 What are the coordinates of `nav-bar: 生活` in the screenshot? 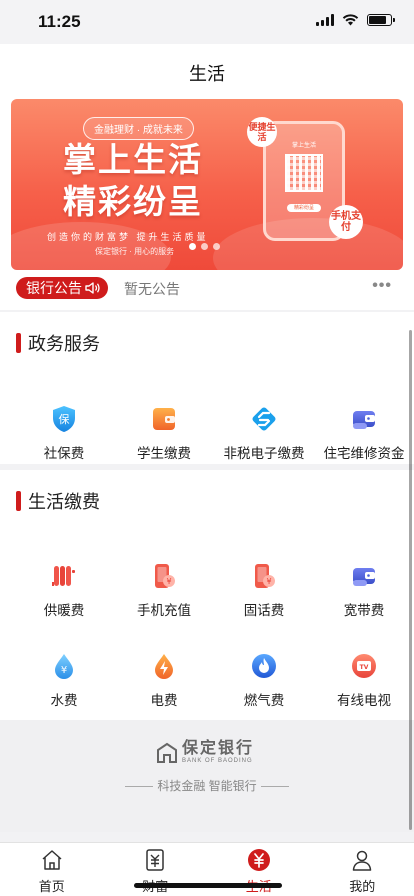 It's located at (207, 70).